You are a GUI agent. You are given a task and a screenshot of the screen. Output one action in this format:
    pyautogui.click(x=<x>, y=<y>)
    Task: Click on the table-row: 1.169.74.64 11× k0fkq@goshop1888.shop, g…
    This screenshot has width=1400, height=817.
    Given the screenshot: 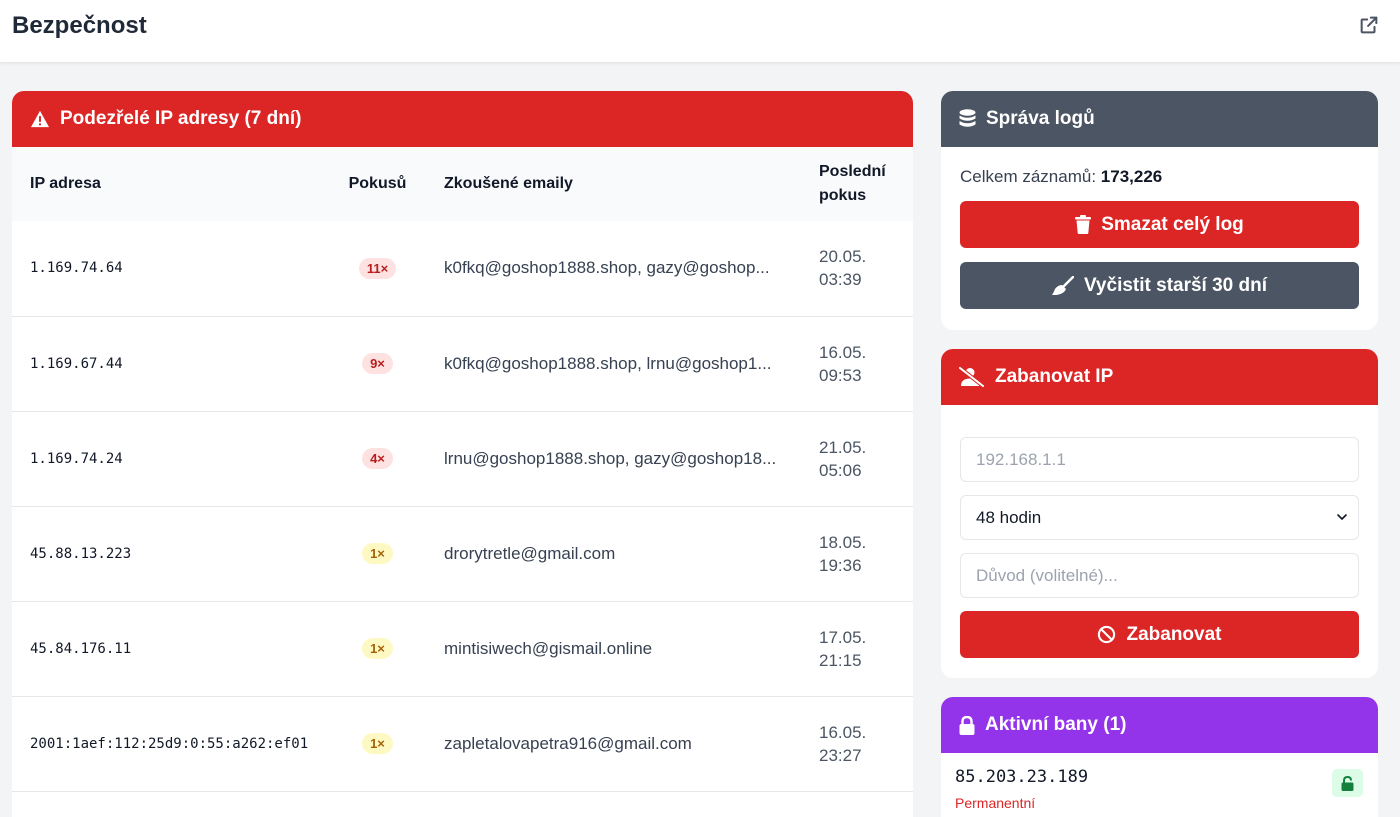 What is the action you would take?
    pyautogui.click(x=462, y=268)
    